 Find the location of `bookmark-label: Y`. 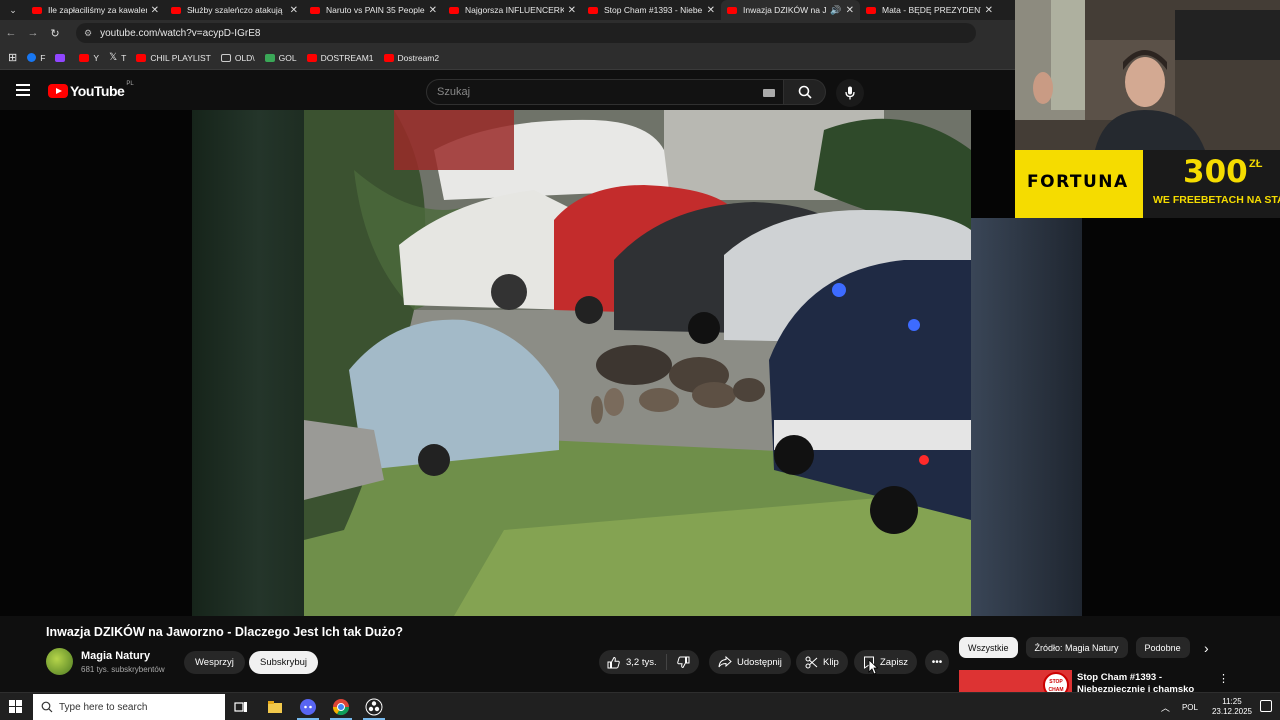

bookmark-label: Y is located at coordinates (96, 57).